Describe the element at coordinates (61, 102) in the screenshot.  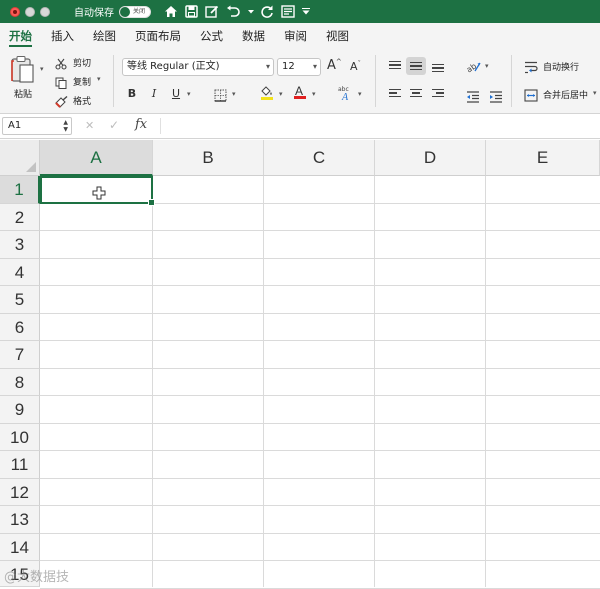
I see `format-painter-icon` at that location.